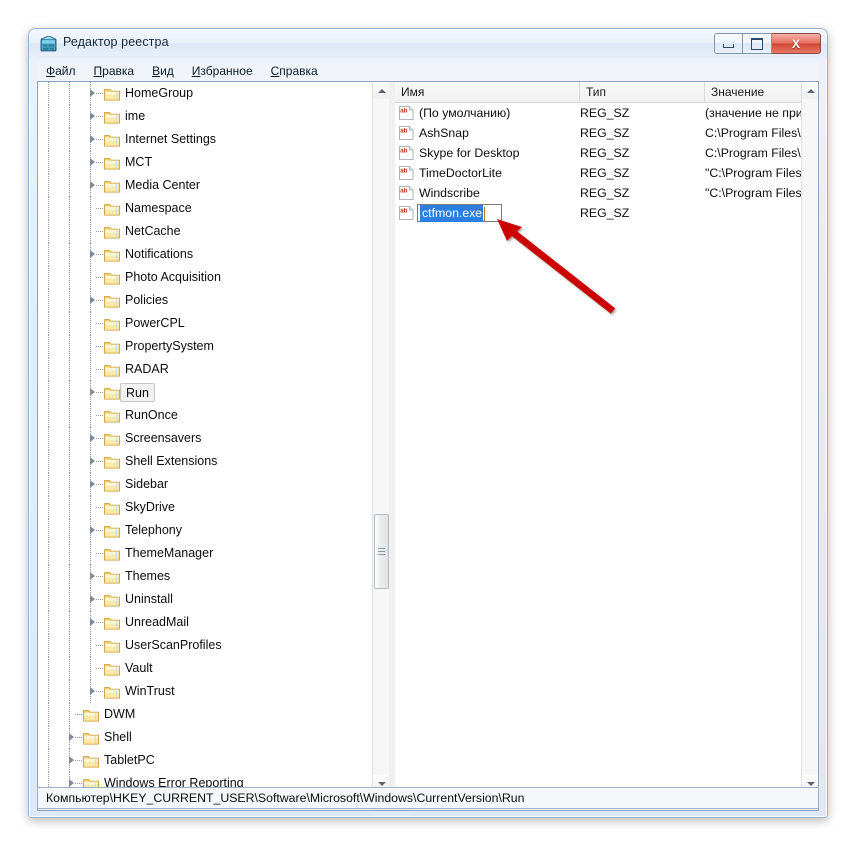 This screenshot has width=860, height=856. I want to click on column-header-0: Имя, so click(487, 92).